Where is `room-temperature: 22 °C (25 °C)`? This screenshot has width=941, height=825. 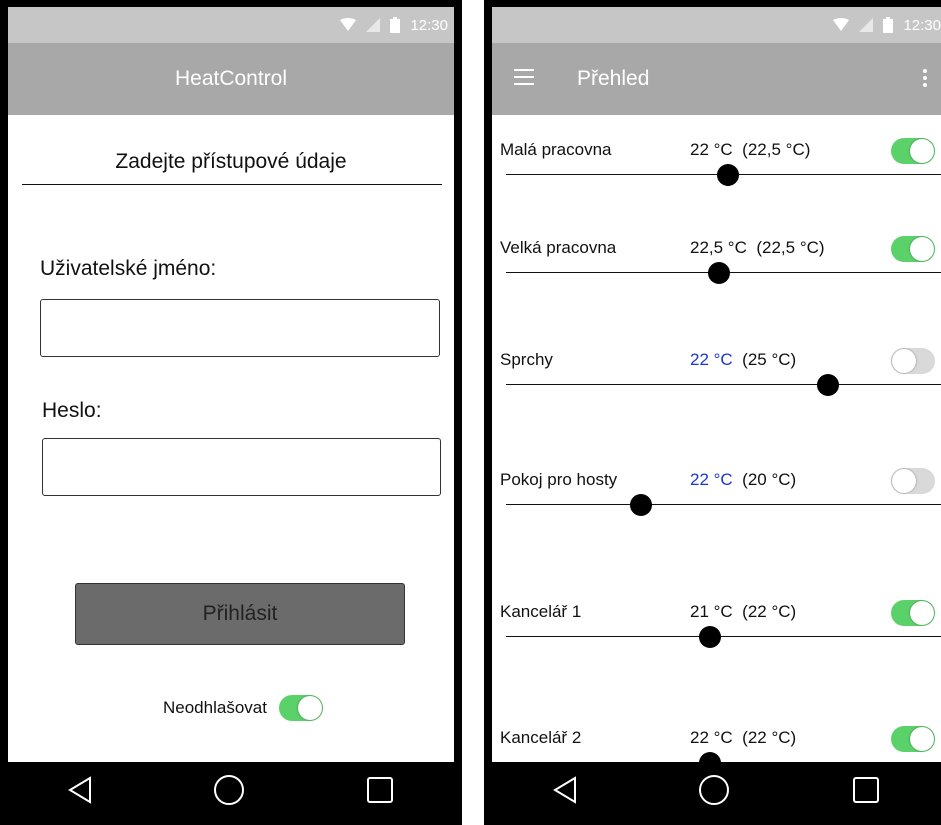
room-temperature: 22 °C (25 °C) is located at coordinates (743, 360).